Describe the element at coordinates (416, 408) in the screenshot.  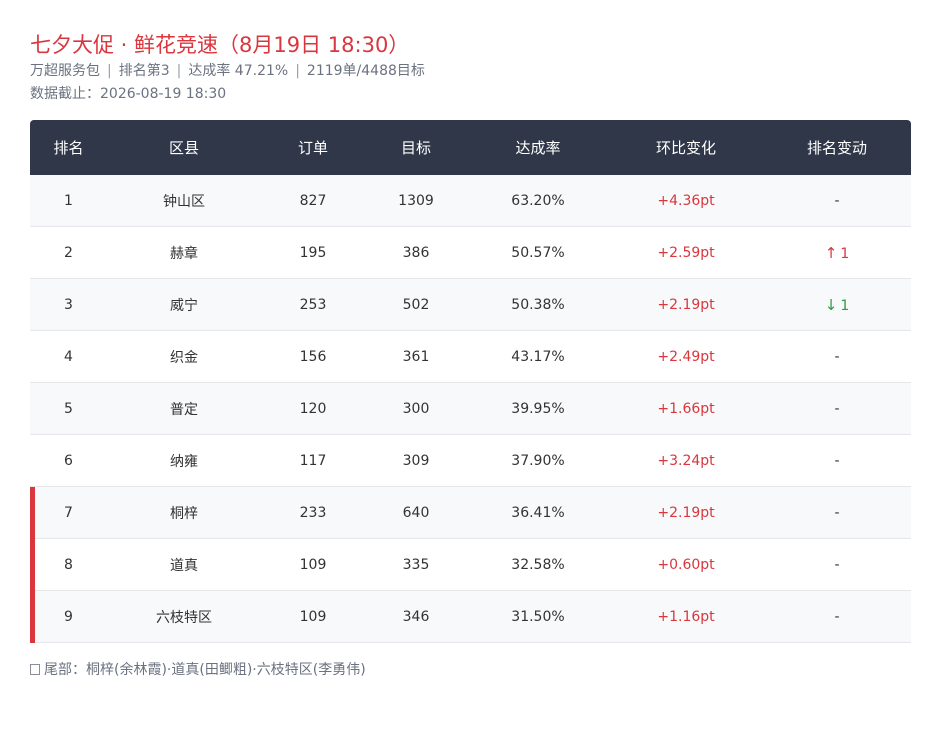
I see `cell-target: 300` at that location.